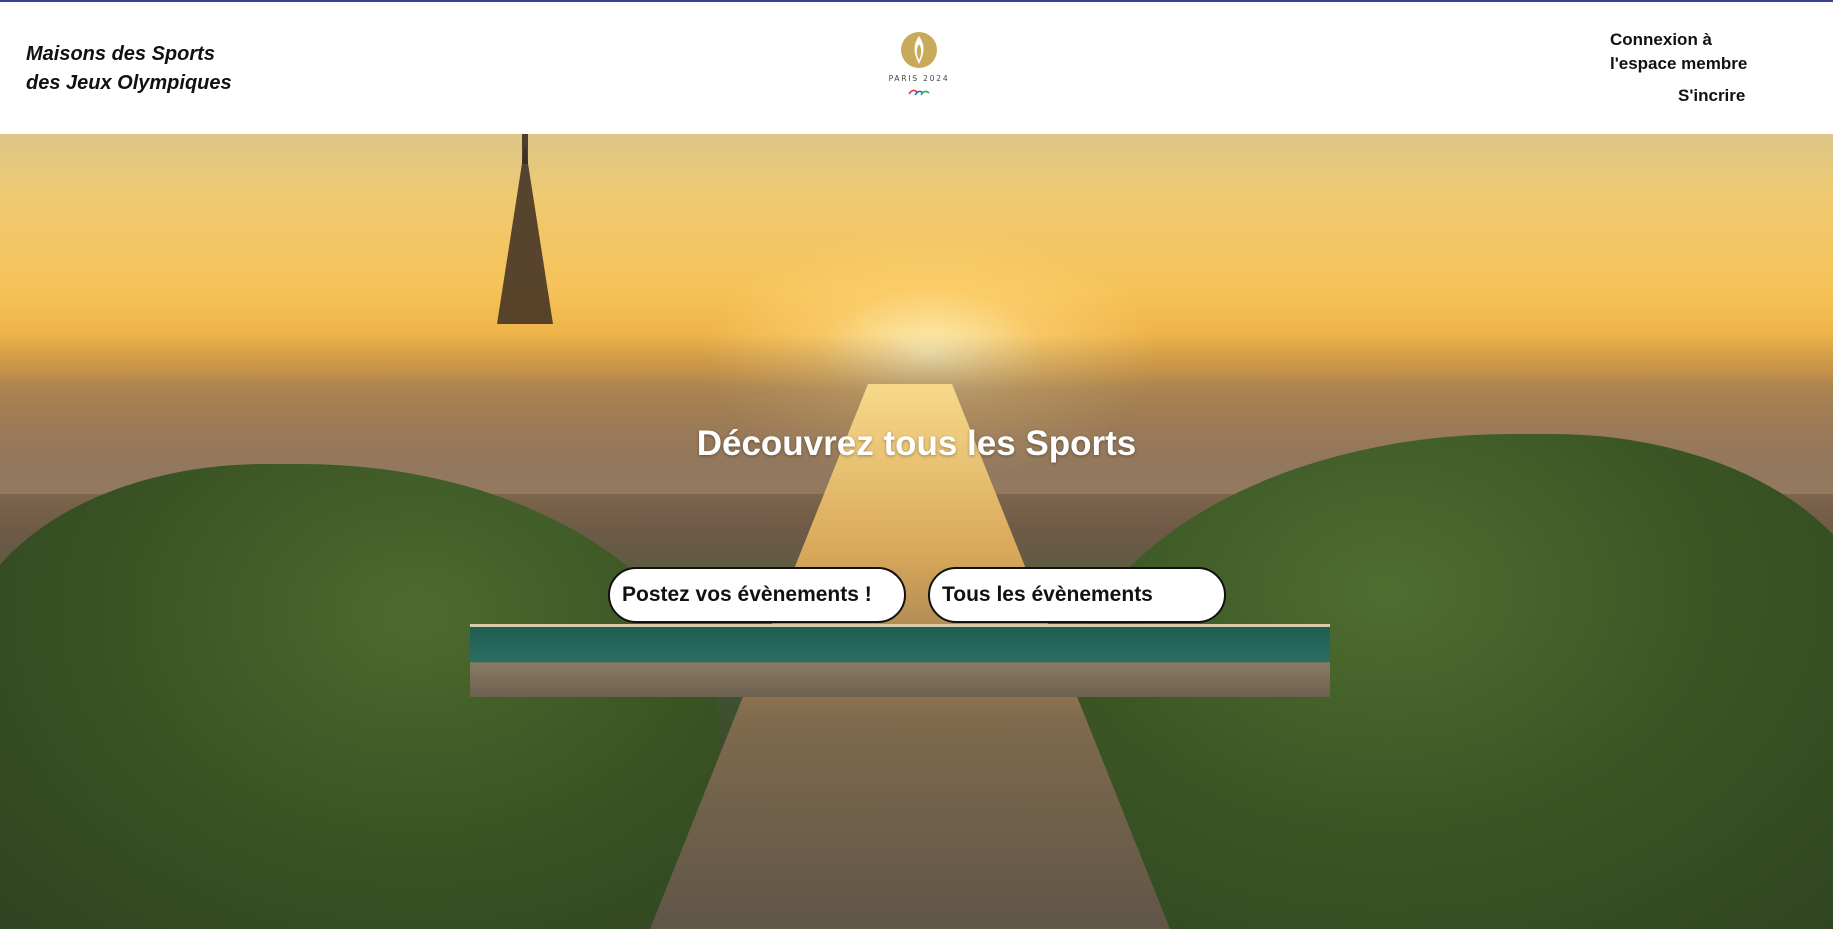 The height and width of the screenshot is (929, 1833). I want to click on hero-title: Découvrez tous les Sports, so click(916, 443).